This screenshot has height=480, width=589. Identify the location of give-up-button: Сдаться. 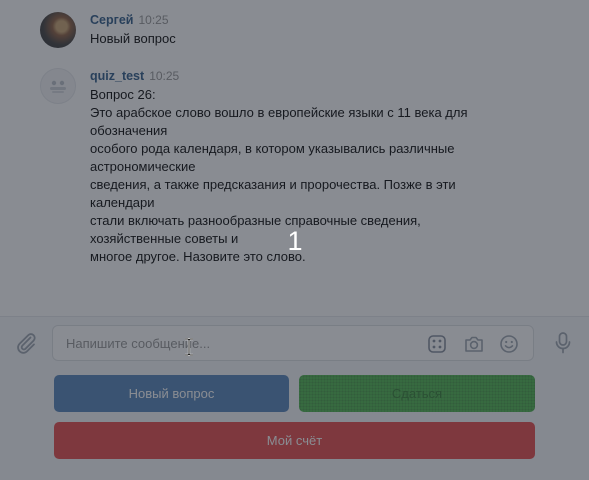
(417, 393).